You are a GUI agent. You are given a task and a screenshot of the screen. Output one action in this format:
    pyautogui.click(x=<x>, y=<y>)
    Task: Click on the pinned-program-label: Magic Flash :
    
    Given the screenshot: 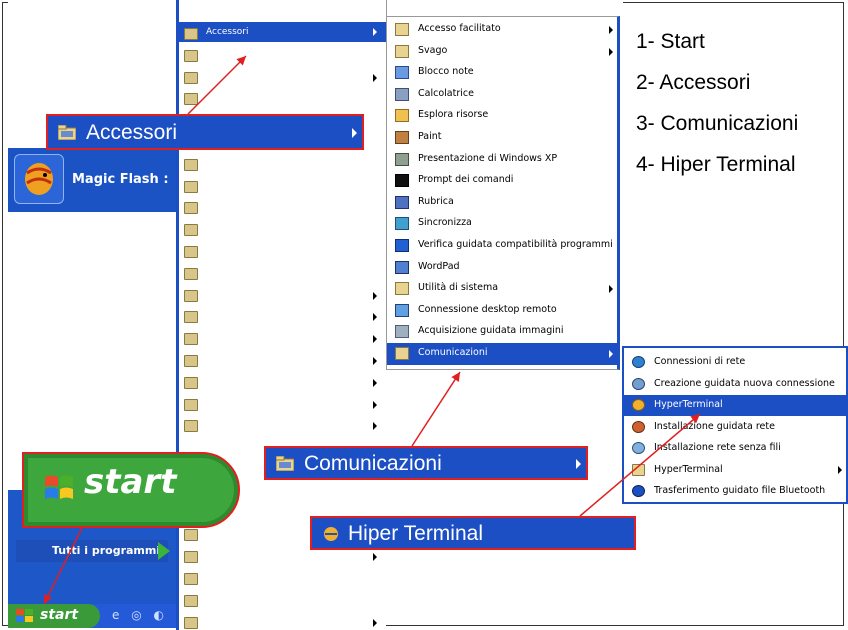 What is the action you would take?
    pyautogui.click(x=120, y=179)
    